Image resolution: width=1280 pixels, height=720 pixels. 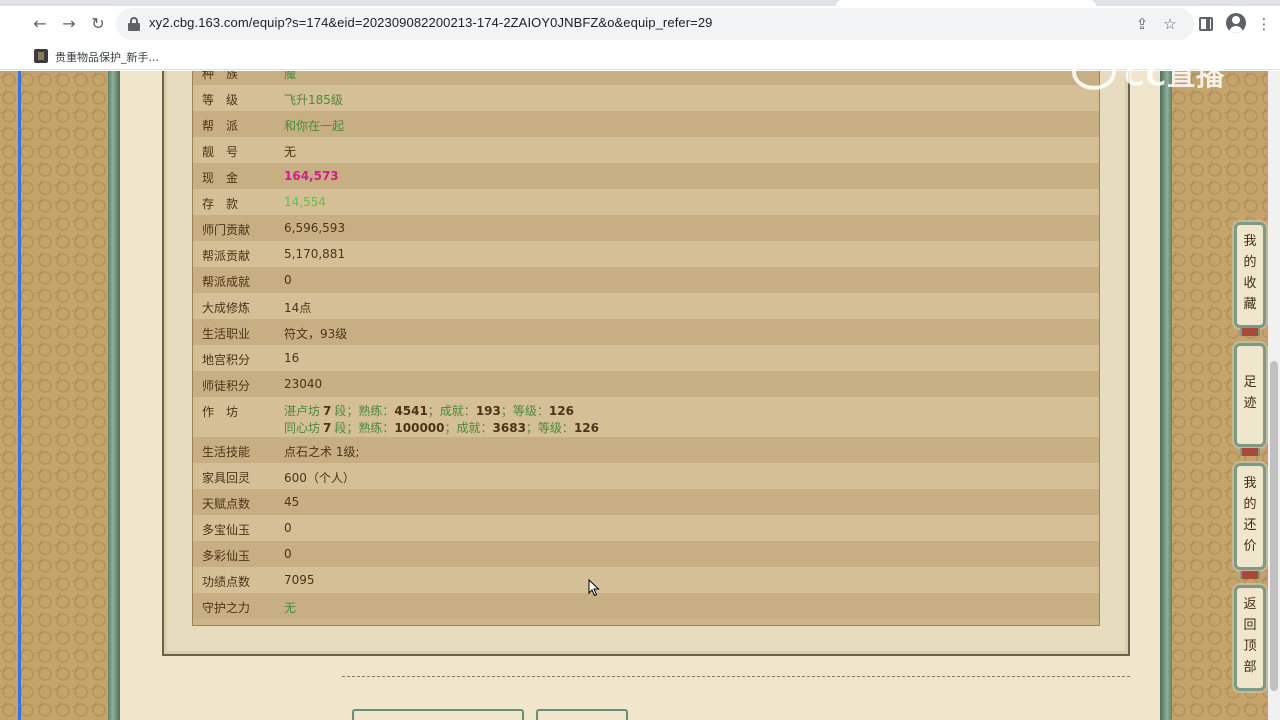 I want to click on frame-right-border, so click(x=1166, y=395).